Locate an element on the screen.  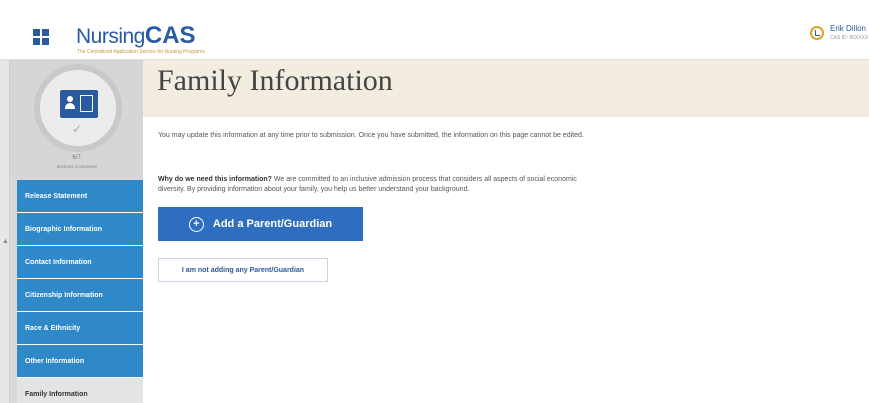
user-name: Erik Dillon is located at coordinates (848, 28).